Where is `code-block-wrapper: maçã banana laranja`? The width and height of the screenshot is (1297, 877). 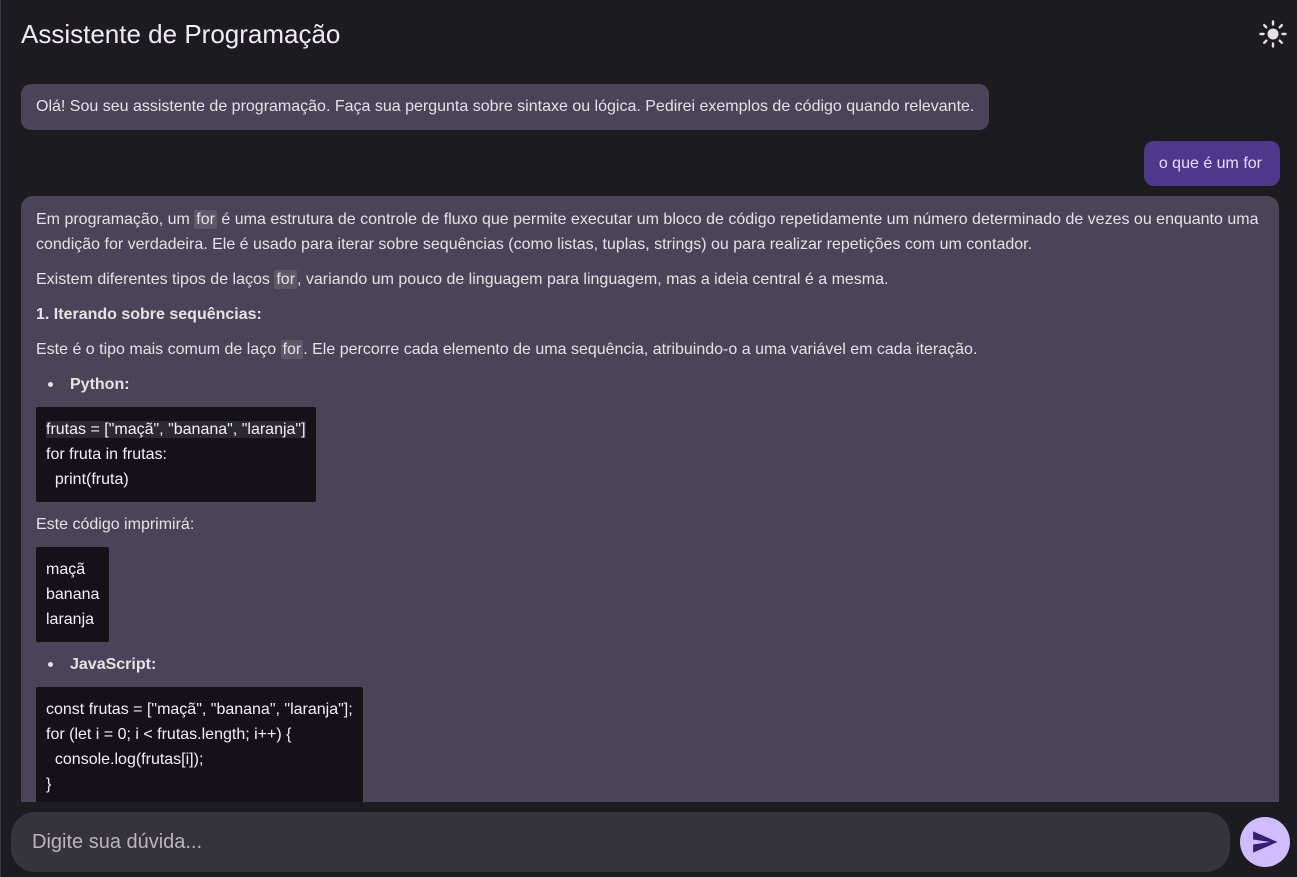
code-block-wrapper: maçã banana laranja is located at coordinates (650, 599).